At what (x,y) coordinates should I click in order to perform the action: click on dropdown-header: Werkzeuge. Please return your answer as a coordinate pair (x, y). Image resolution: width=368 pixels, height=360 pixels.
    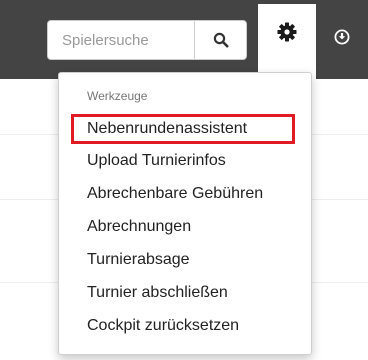
    Looking at the image, I should click on (117, 96).